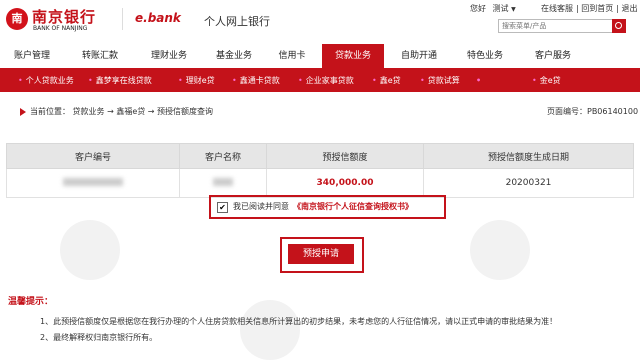  I want to click on search-input, so click(557, 26).